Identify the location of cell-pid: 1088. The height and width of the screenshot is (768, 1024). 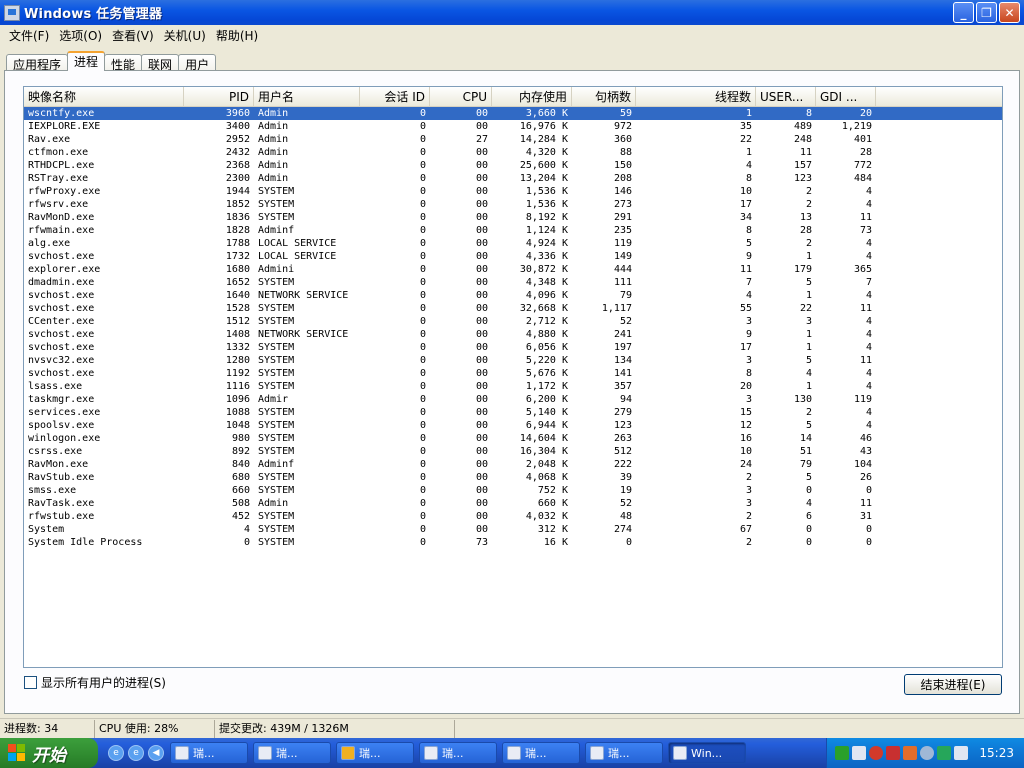
(237, 412).